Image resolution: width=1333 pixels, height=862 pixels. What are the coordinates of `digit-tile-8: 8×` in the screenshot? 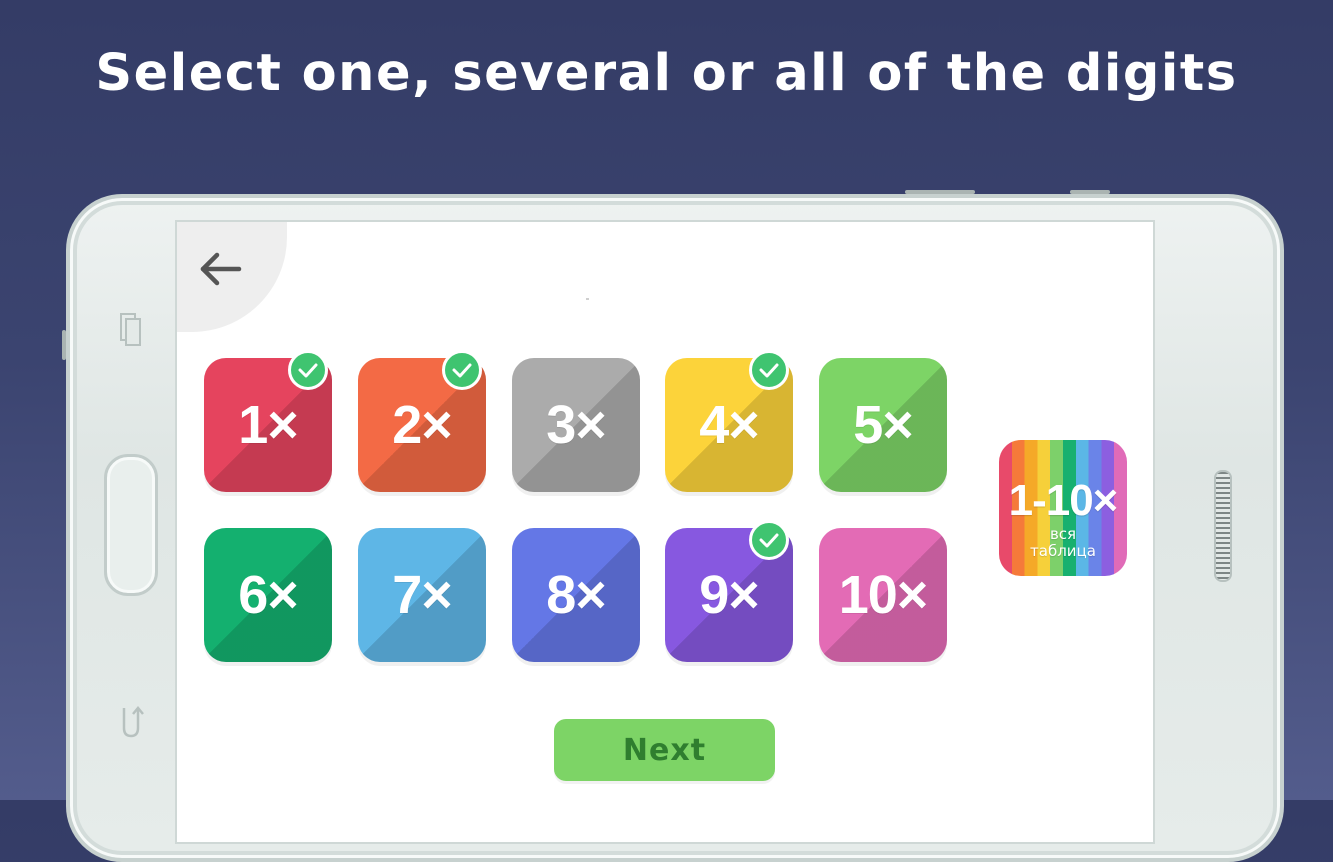 It's located at (576, 595).